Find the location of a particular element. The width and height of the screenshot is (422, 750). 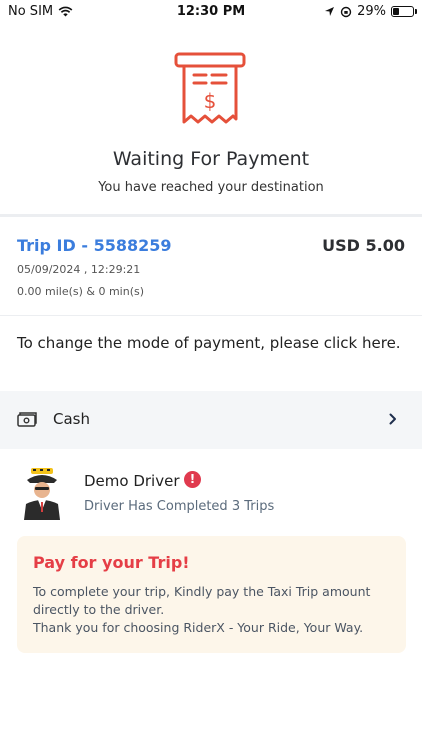

battery-icon is located at coordinates (404, 11).